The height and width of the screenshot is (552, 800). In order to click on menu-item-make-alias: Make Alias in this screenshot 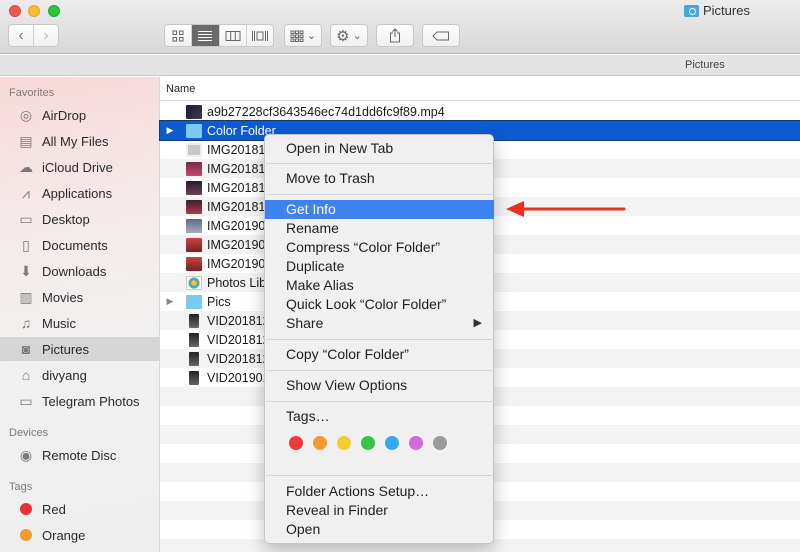, I will do `click(379, 285)`.